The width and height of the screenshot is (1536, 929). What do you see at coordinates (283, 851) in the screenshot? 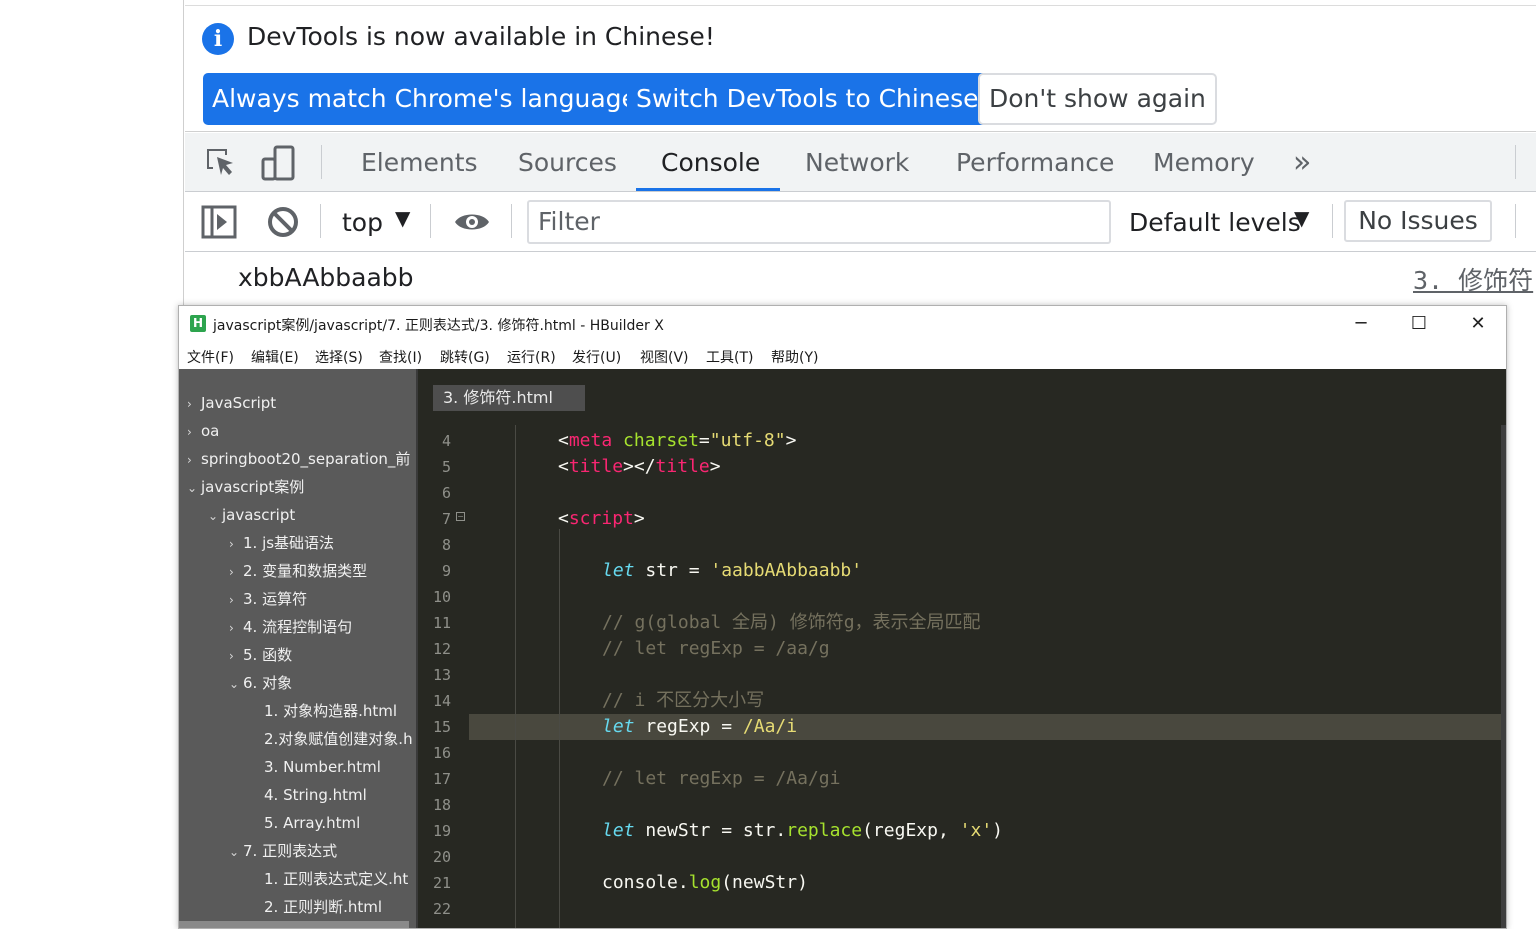
I see `tree-item: ⌄ 7. 正则表达式` at bounding box center [283, 851].